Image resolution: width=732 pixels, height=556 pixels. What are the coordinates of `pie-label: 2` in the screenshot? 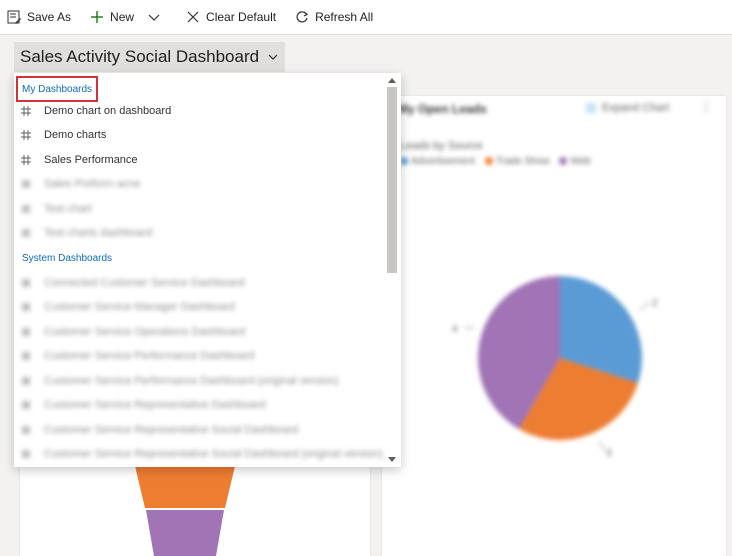 It's located at (655, 303).